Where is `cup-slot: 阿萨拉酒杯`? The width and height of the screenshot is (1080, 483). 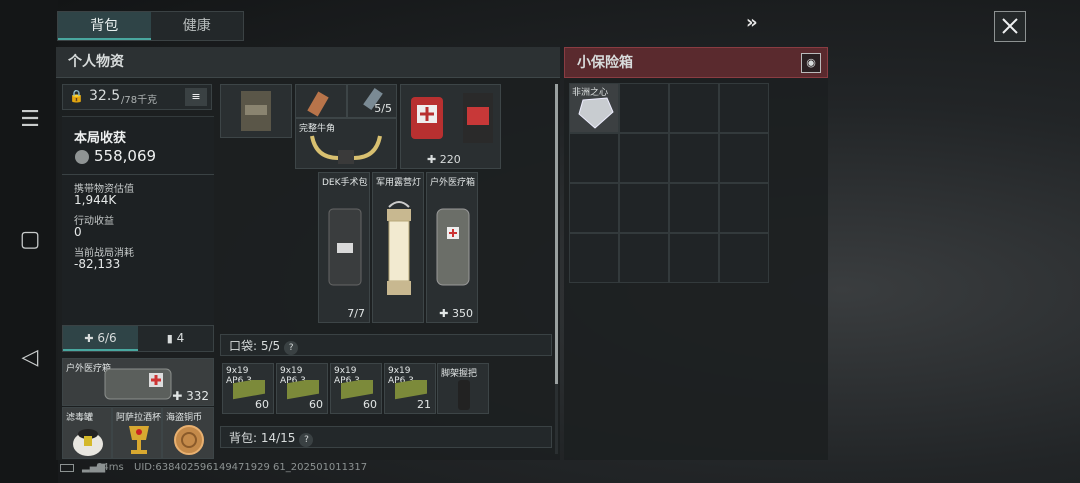
cup-slot: 阿萨拉酒杯 is located at coordinates (137, 433).